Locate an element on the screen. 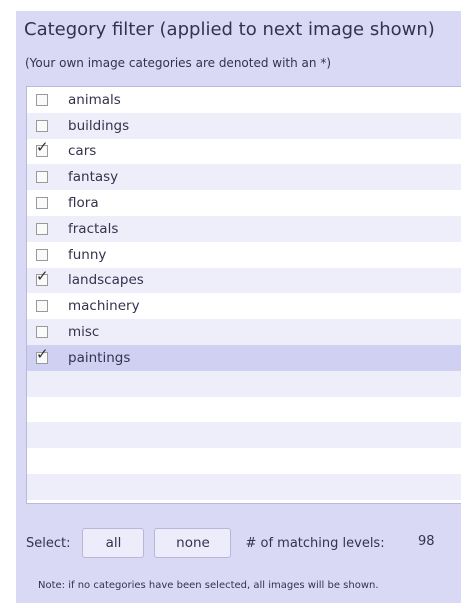 This screenshot has width=461, height=603. category-row-funny: funny is located at coordinates (244, 255).